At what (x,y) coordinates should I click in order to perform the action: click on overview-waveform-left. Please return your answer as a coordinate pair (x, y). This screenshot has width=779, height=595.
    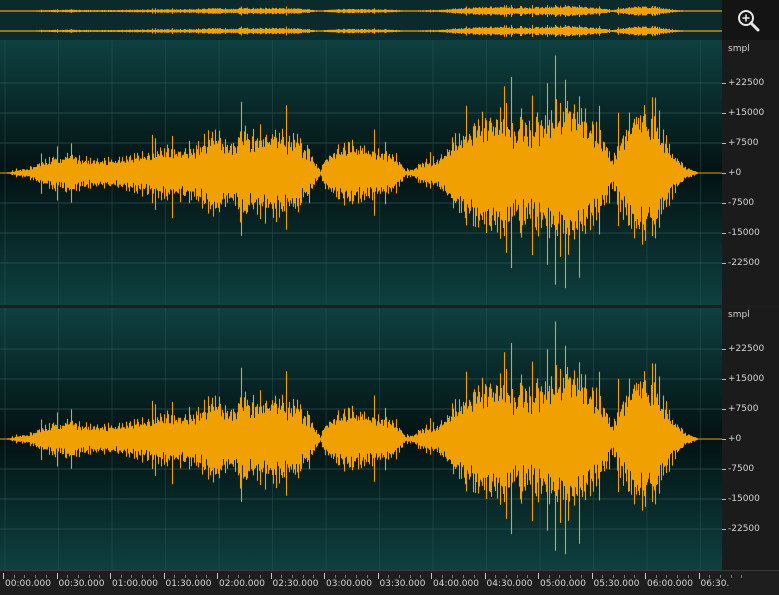
    Looking at the image, I should click on (361, 11).